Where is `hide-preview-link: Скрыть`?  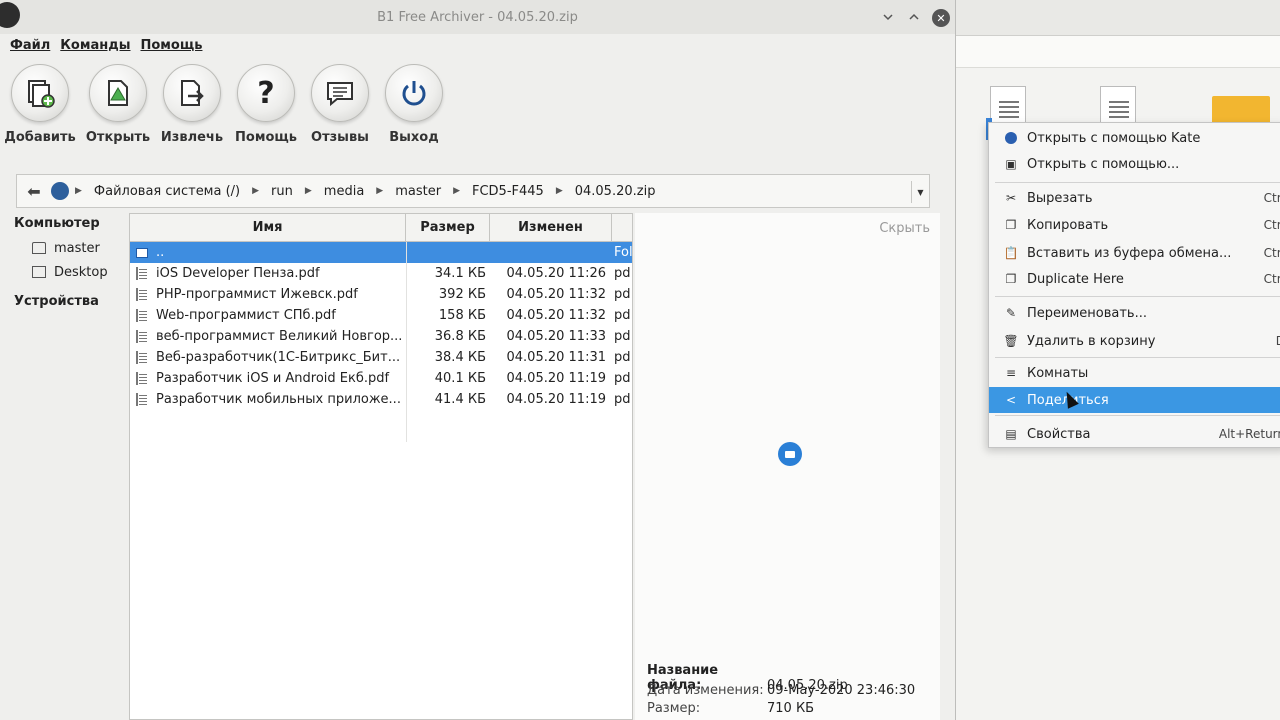 hide-preview-link: Скрыть is located at coordinates (904, 228).